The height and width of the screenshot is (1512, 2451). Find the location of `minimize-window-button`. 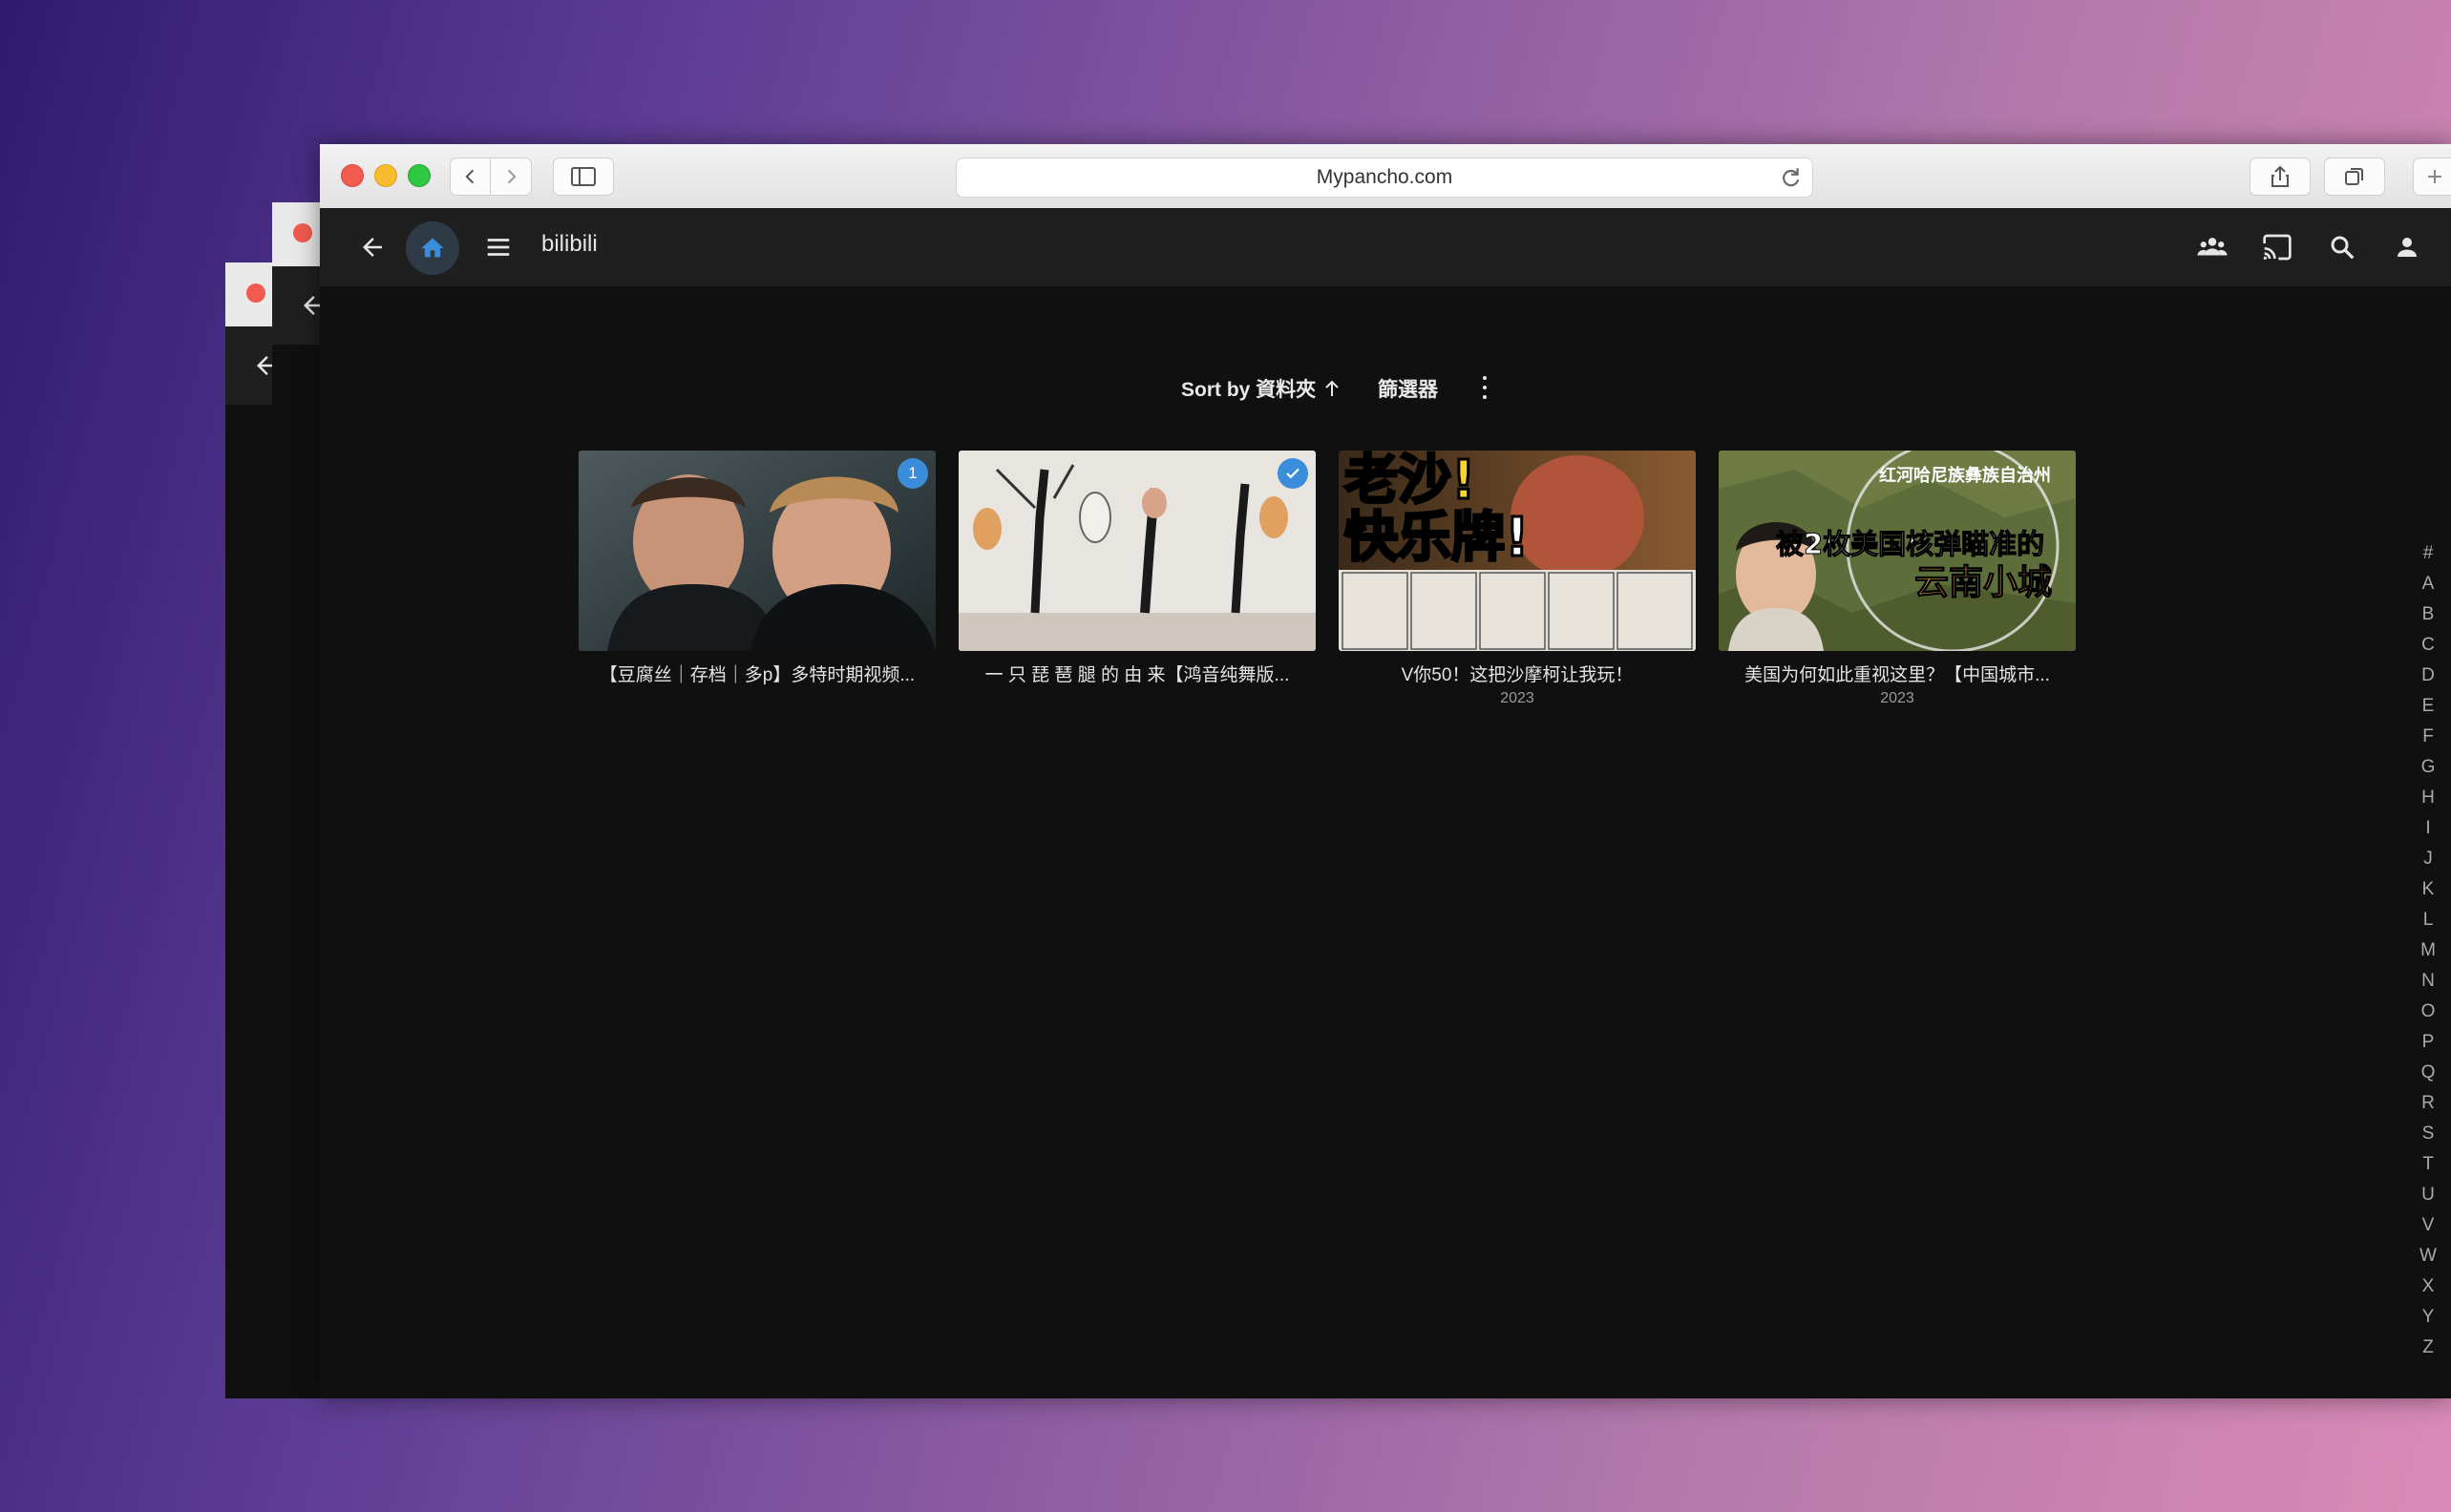

minimize-window-button is located at coordinates (385, 175).